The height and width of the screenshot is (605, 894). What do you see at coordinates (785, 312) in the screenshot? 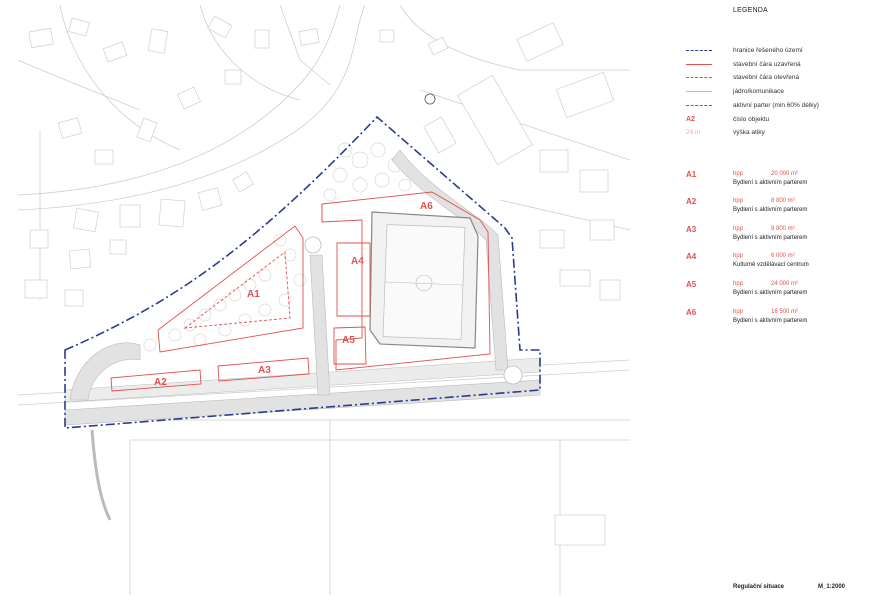
I see `object-area: 16 500 m²` at bounding box center [785, 312].